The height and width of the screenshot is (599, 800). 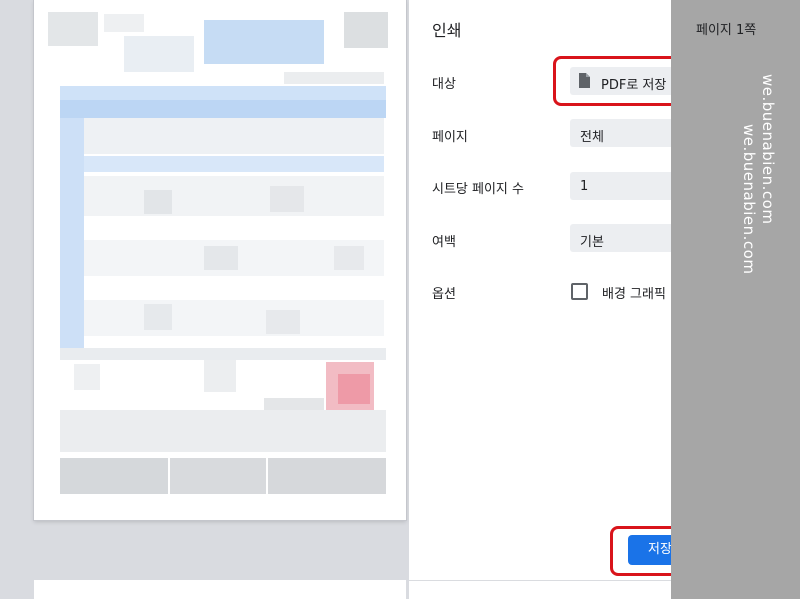 I want to click on page-count-label: 페이지 1쪽, so click(x=726, y=30).